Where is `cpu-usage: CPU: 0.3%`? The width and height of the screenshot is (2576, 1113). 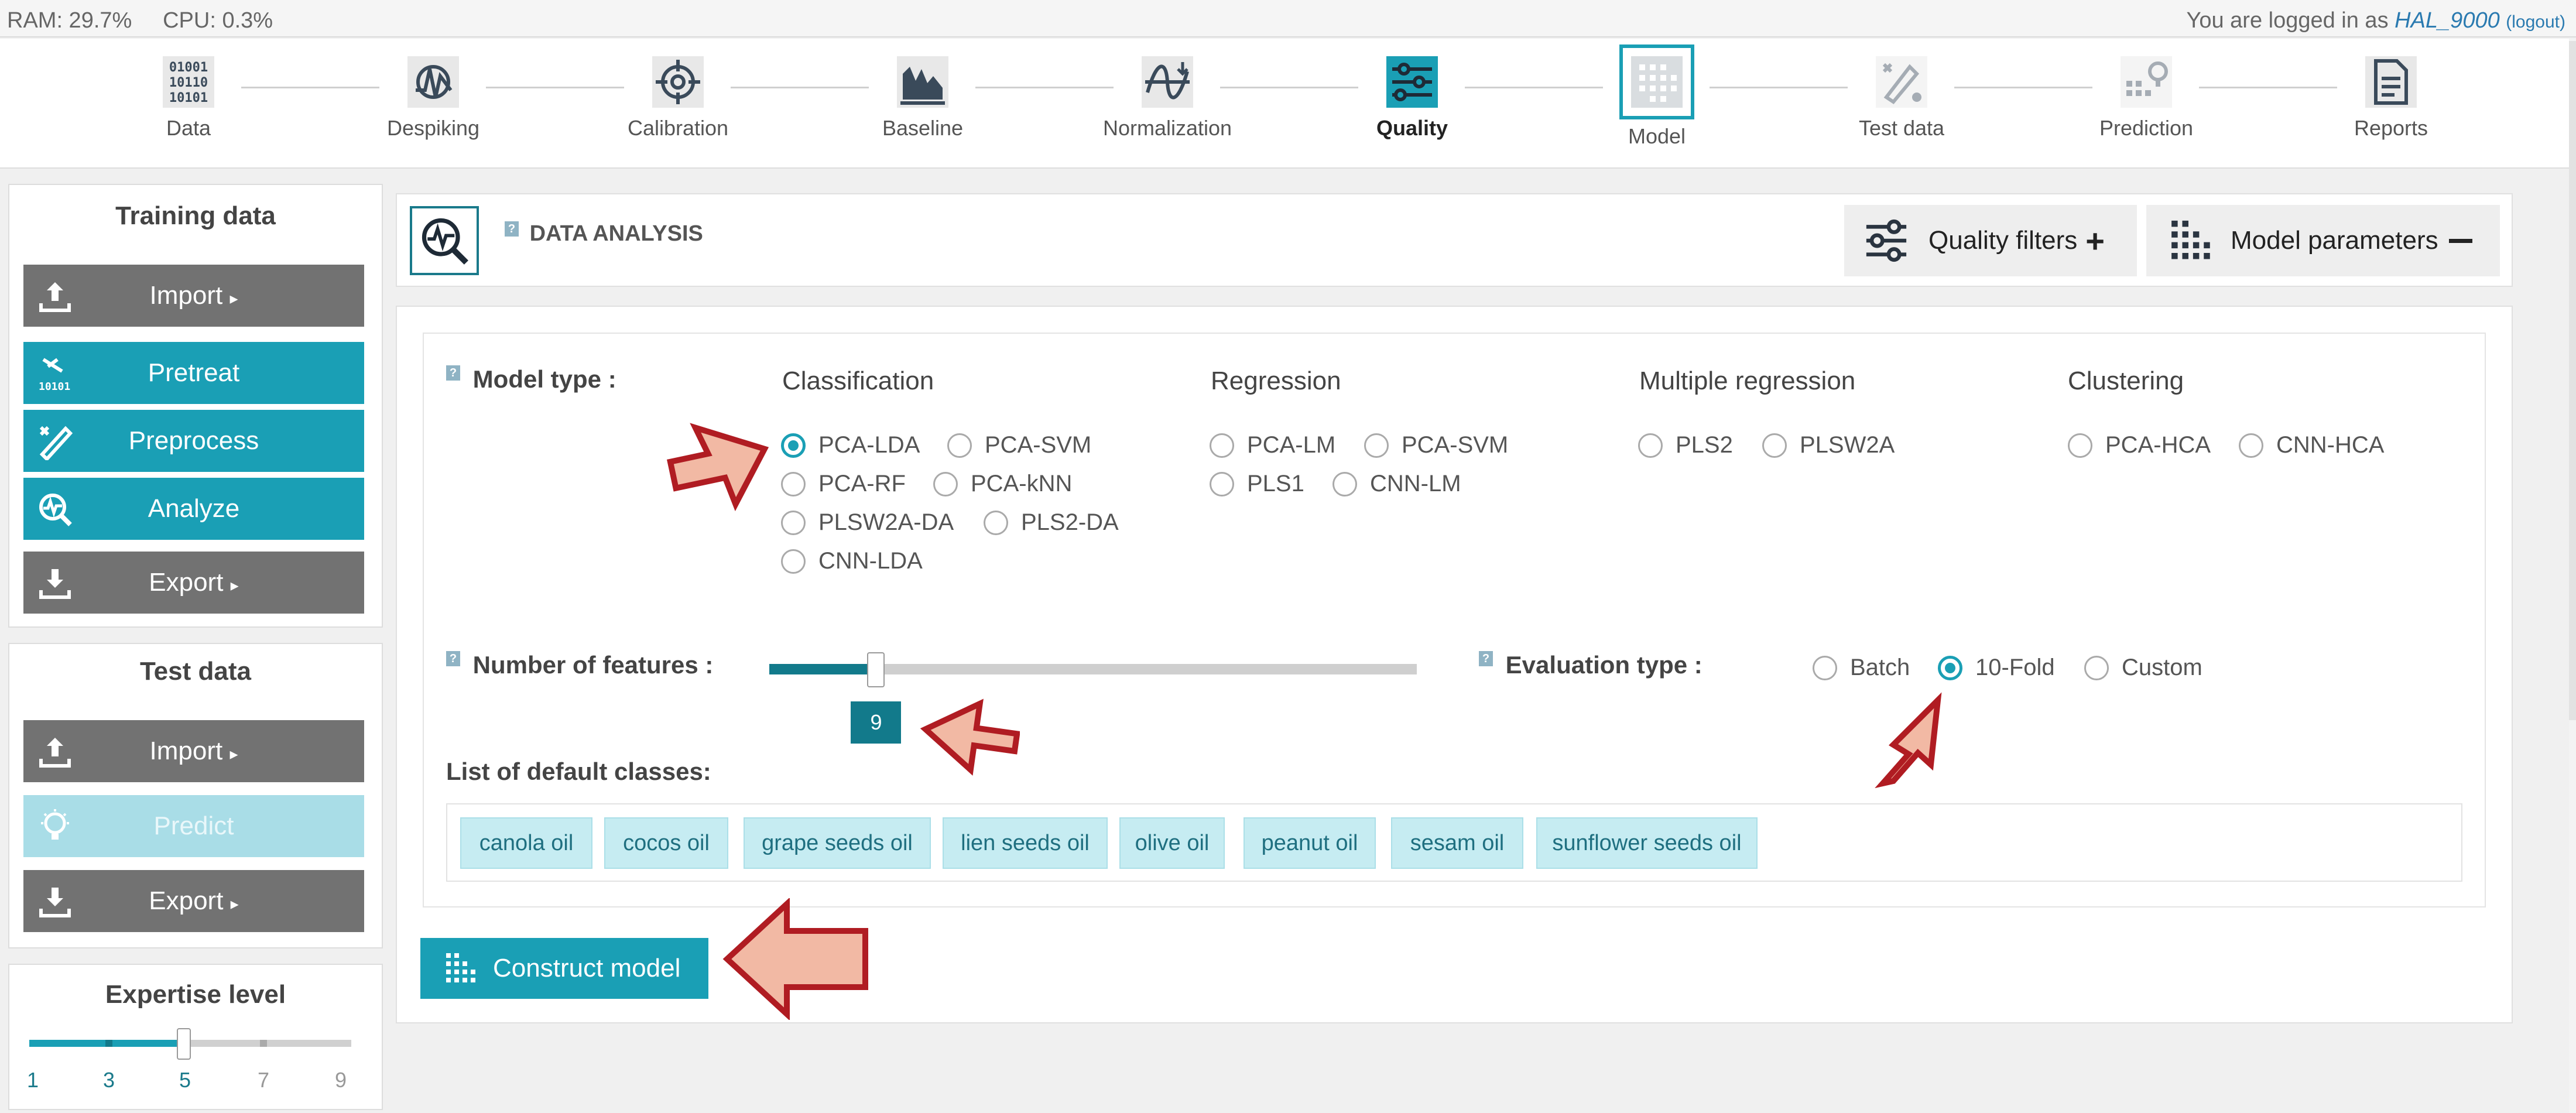 cpu-usage: CPU: 0.3% is located at coordinates (218, 20).